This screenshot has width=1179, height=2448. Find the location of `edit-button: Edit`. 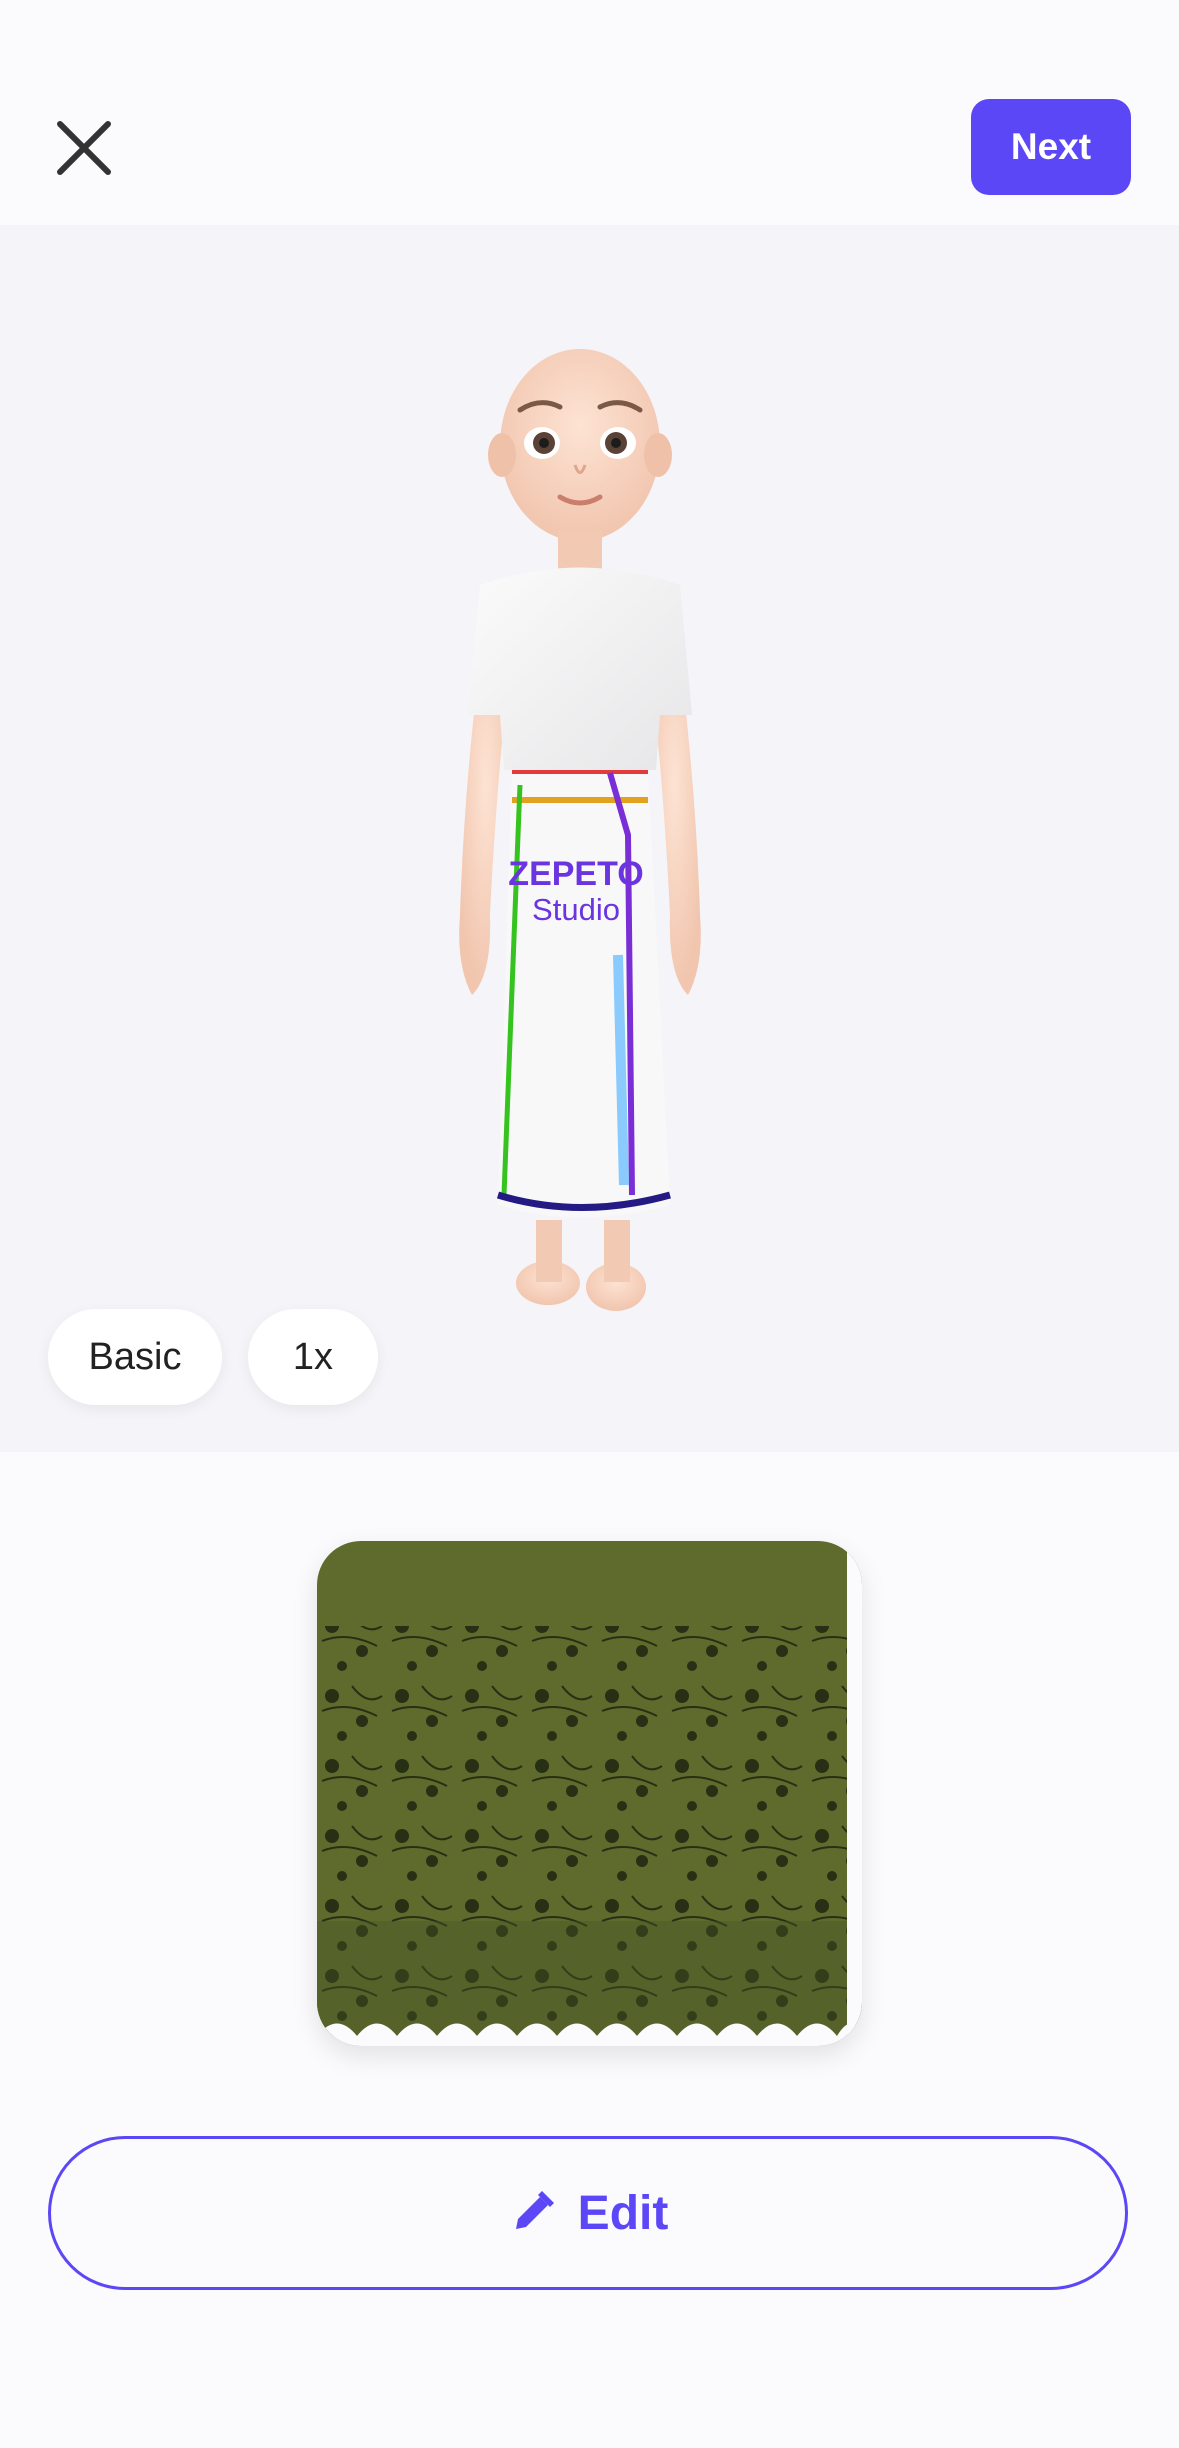

edit-button: Edit is located at coordinates (588, 2213).